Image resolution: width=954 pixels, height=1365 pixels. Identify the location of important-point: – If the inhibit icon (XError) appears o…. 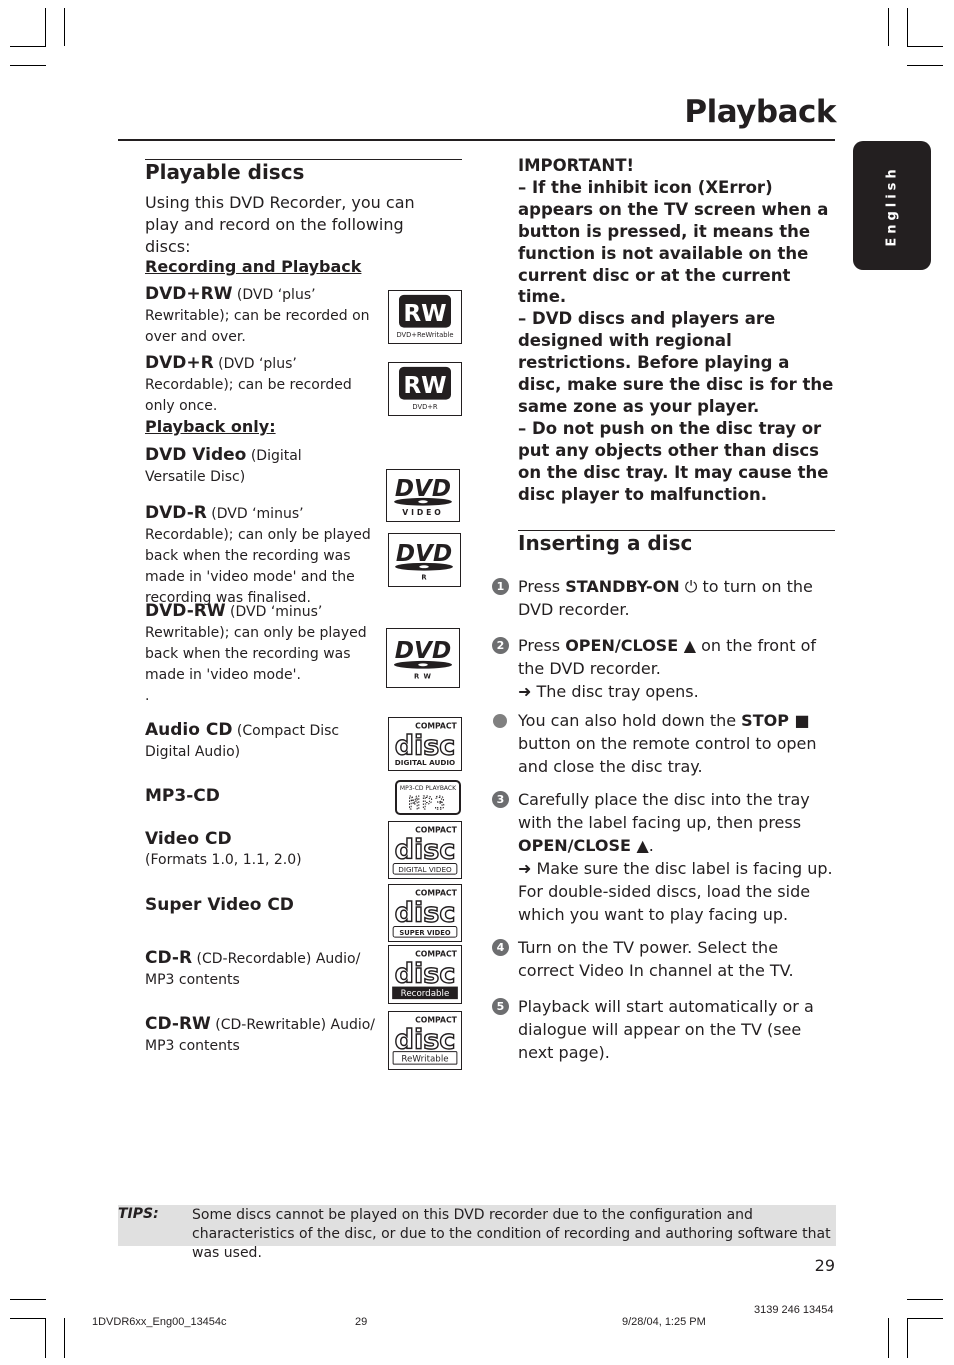
(673, 242).